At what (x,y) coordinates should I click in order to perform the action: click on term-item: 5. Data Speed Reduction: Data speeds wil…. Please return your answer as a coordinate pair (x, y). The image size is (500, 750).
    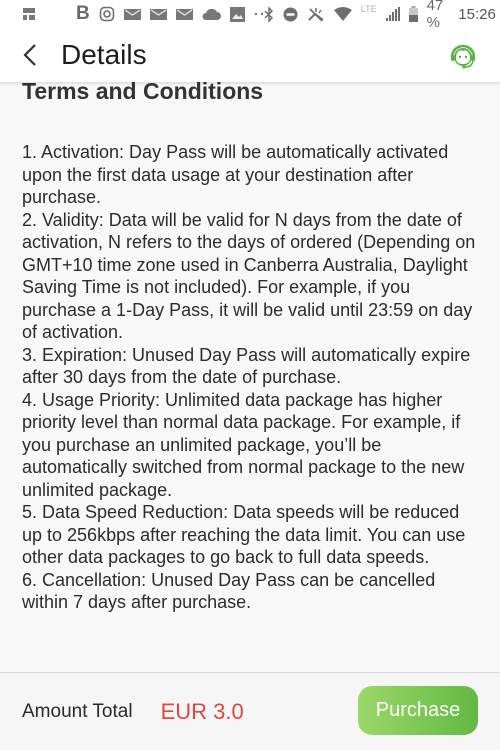
    Looking at the image, I should click on (244, 534).